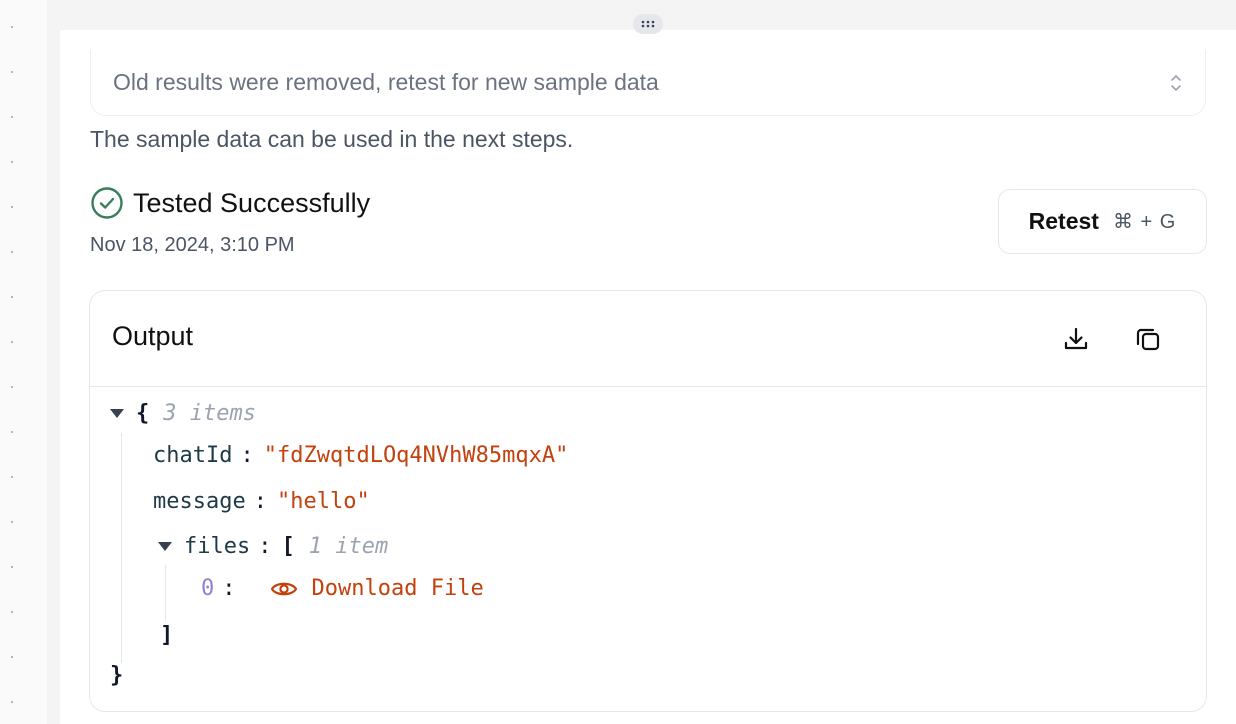 The height and width of the screenshot is (724, 1236). What do you see at coordinates (208, 588) in the screenshot?
I see `json-index: 0` at bounding box center [208, 588].